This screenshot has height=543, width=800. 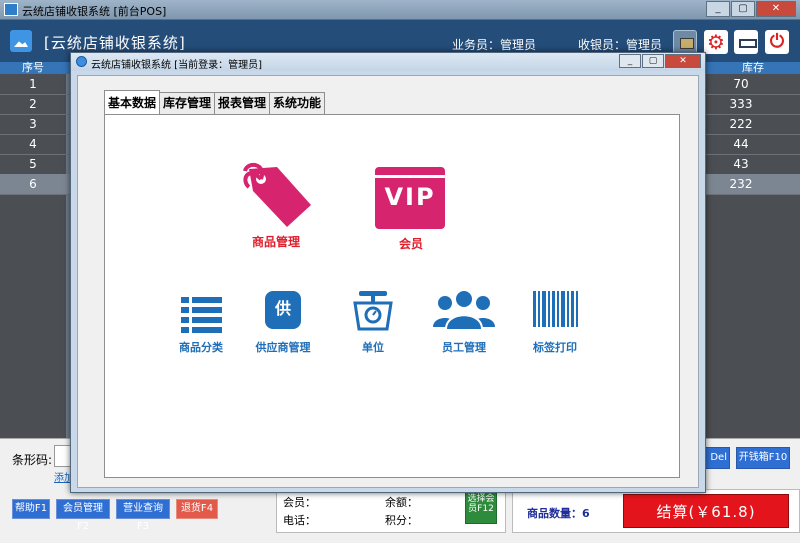 What do you see at coordinates (555, 309) in the screenshot?
I see `barcode-icon` at bounding box center [555, 309].